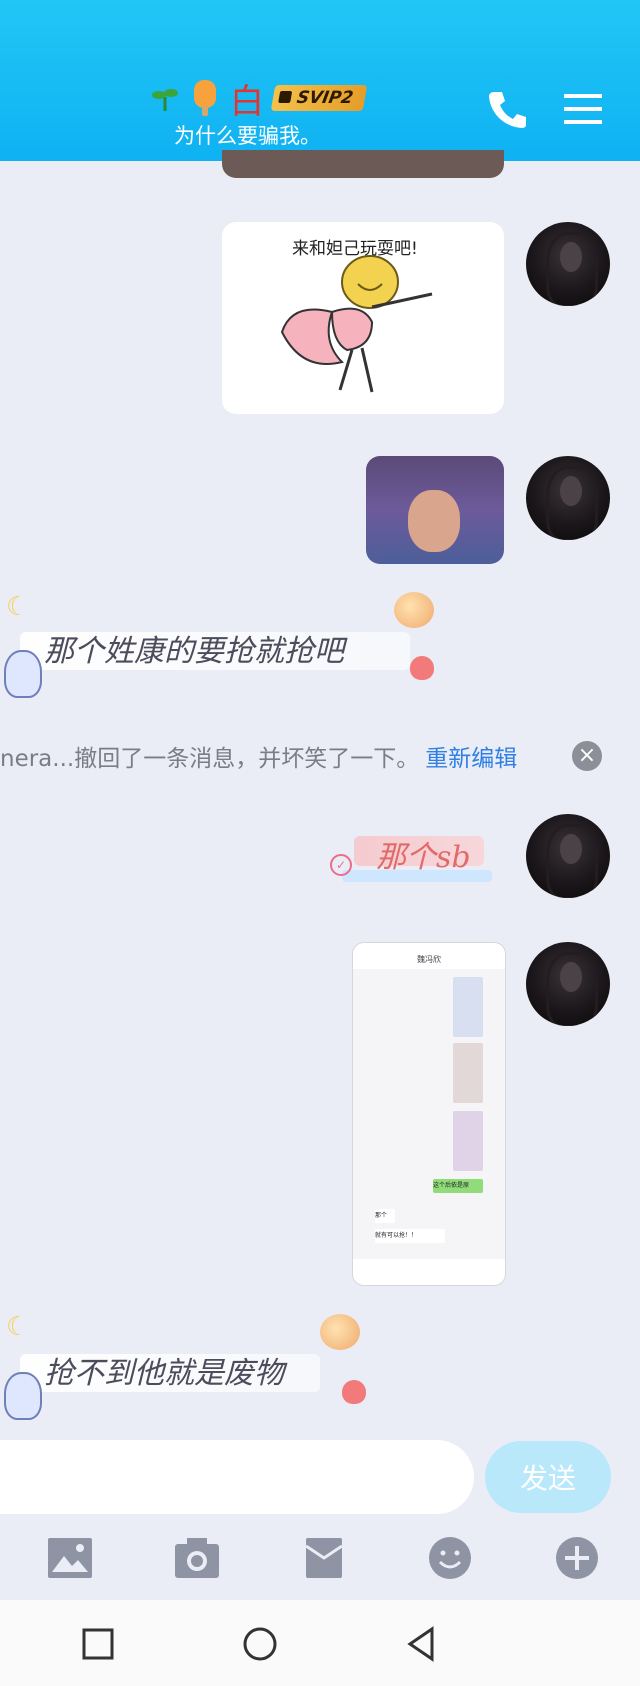  What do you see at coordinates (247, 98) in the screenshot?
I see `contact-name: 白` at bounding box center [247, 98].